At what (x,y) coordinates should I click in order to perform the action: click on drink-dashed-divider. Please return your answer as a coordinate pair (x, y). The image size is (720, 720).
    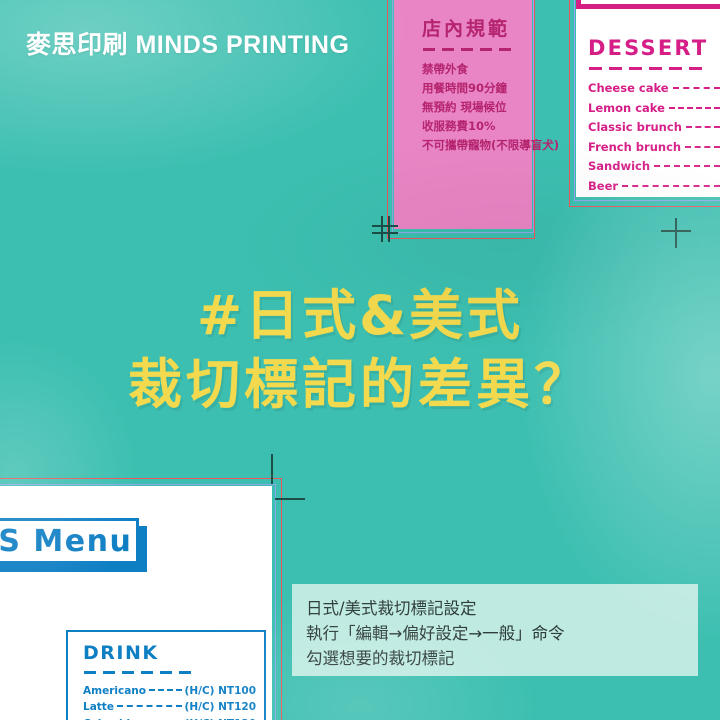
    Looking at the image, I should click on (170, 672).